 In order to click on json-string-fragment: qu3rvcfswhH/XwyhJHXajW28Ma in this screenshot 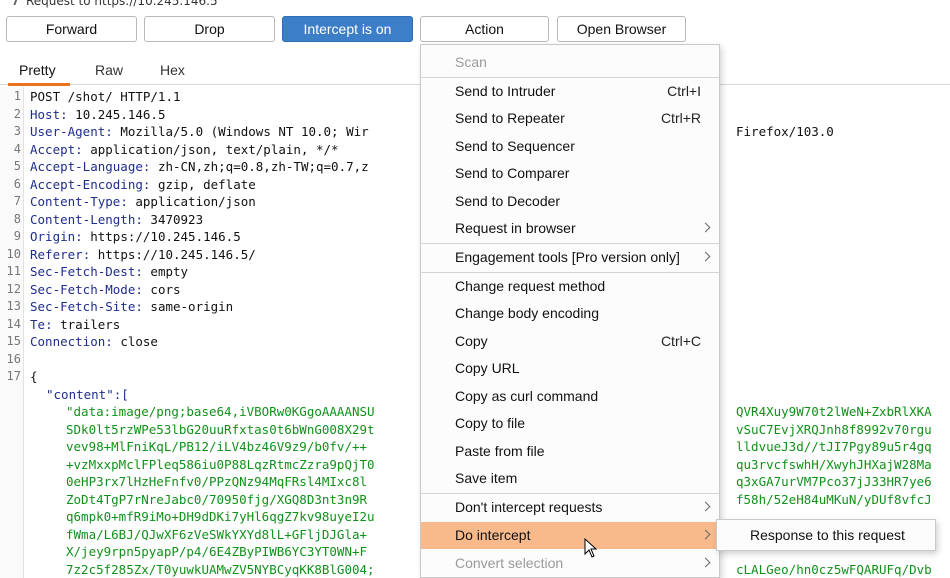, I will do `click(834, 464)`.